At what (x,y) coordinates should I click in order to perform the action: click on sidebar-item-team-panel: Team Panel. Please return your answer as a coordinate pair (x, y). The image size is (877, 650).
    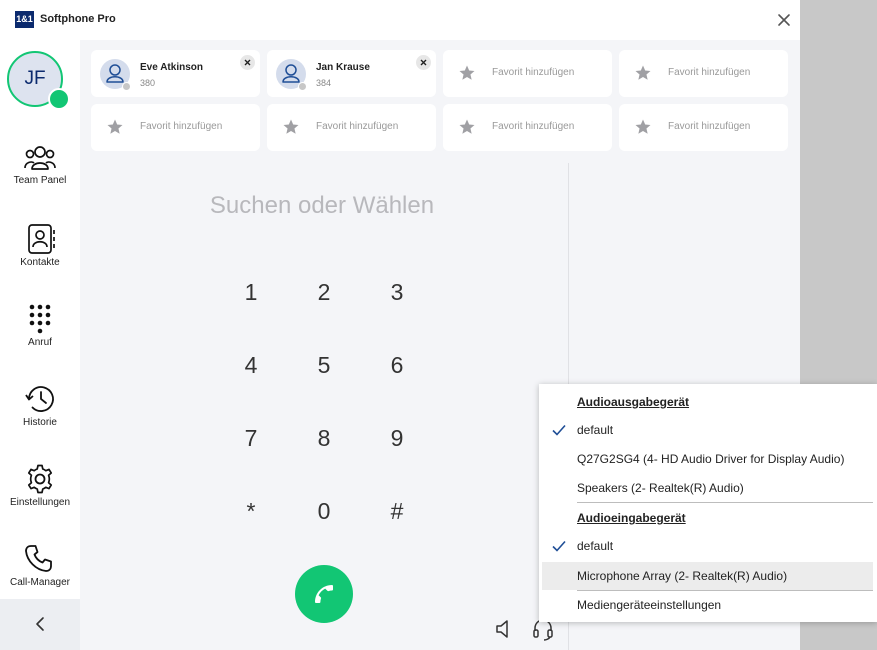
    Looking at the image, I should click on (40, 179).